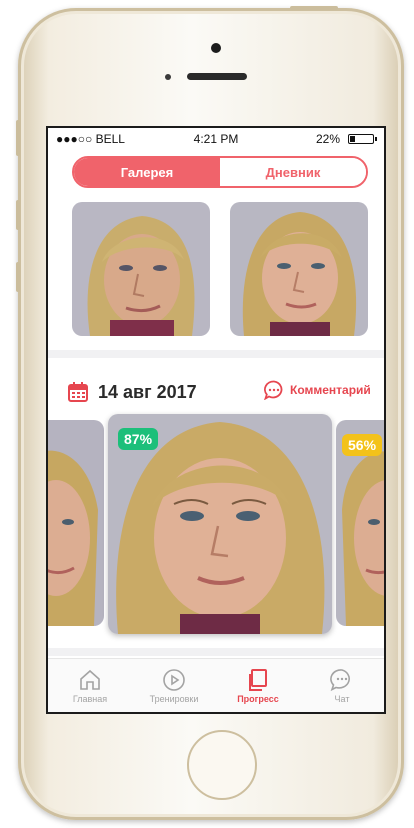 The image size is (414, 828). What do you see at coordinates (258, 699) in the screenshot?
I see `tab-progress-label: Прогресс` at bounding box center [258, 699].